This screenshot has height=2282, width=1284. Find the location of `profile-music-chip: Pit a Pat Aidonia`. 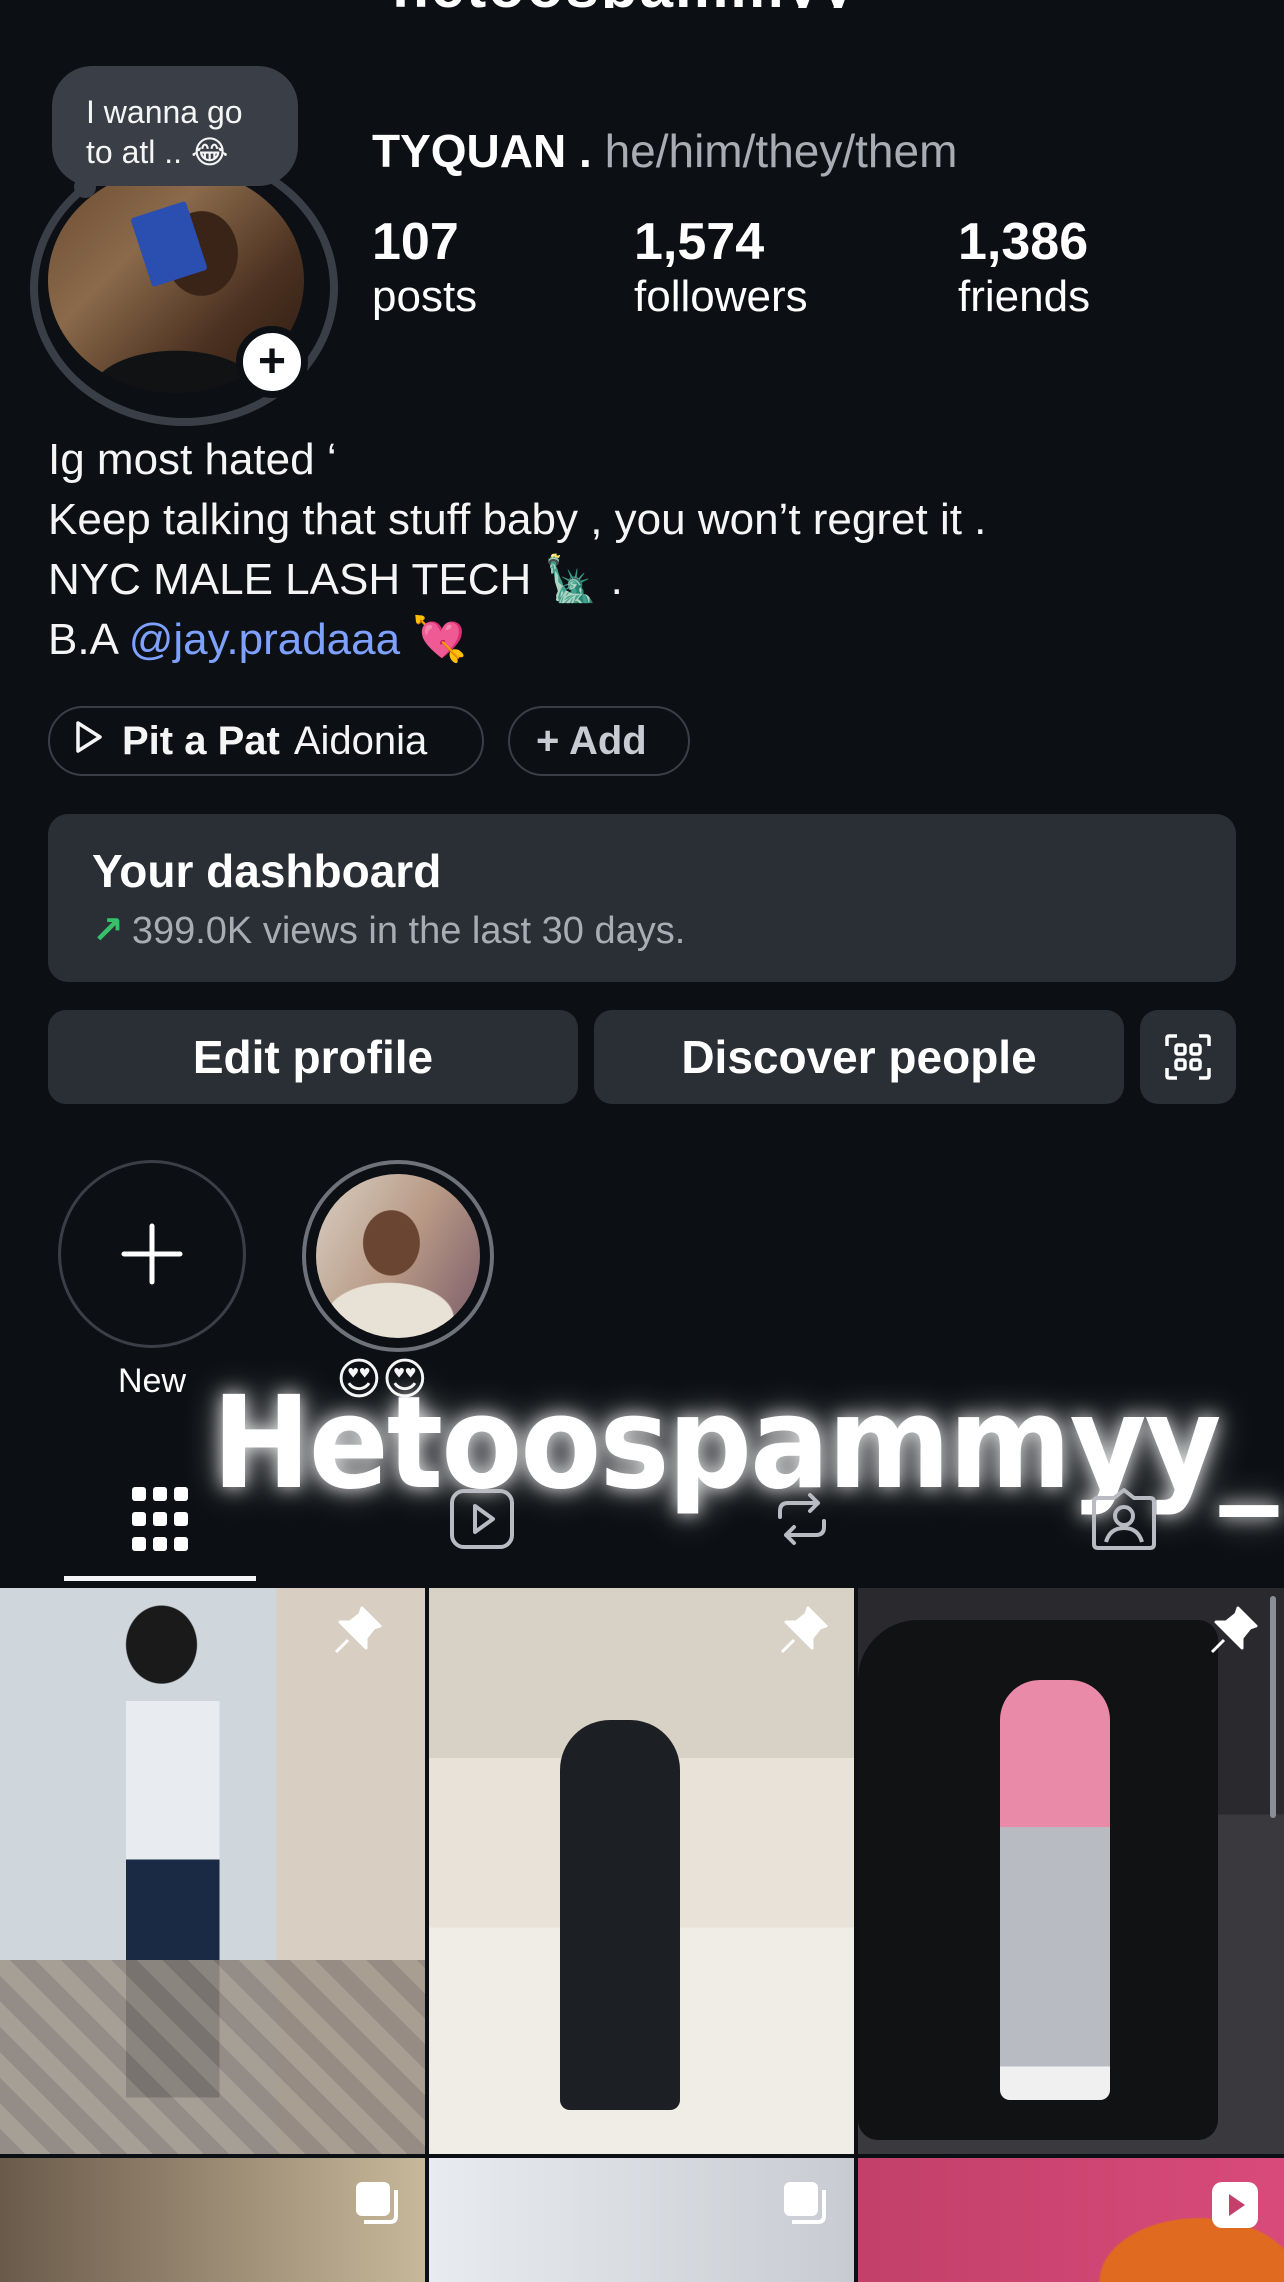

profile-music-chip: Pit a Pat Aidonia is located at coordinates (266, 741).